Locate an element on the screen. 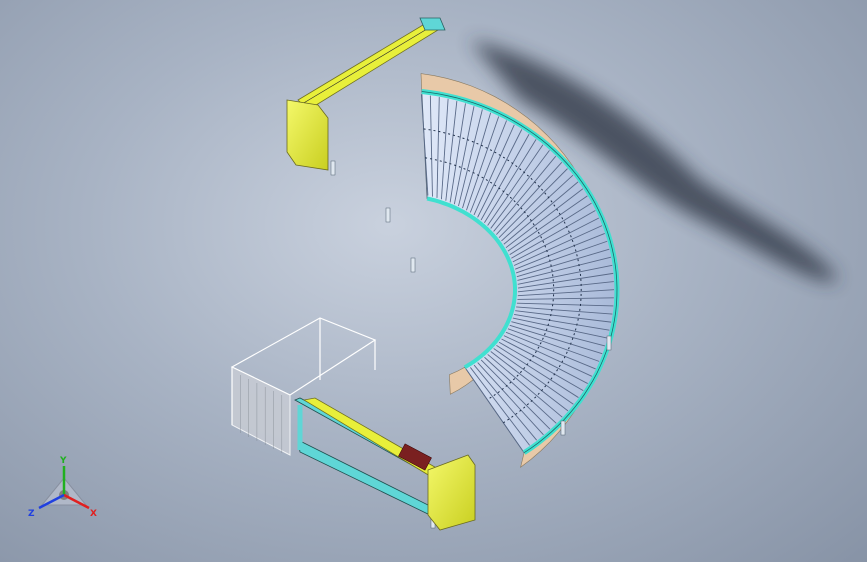  top-end-roller-edge is located at coordinates (367, 65).